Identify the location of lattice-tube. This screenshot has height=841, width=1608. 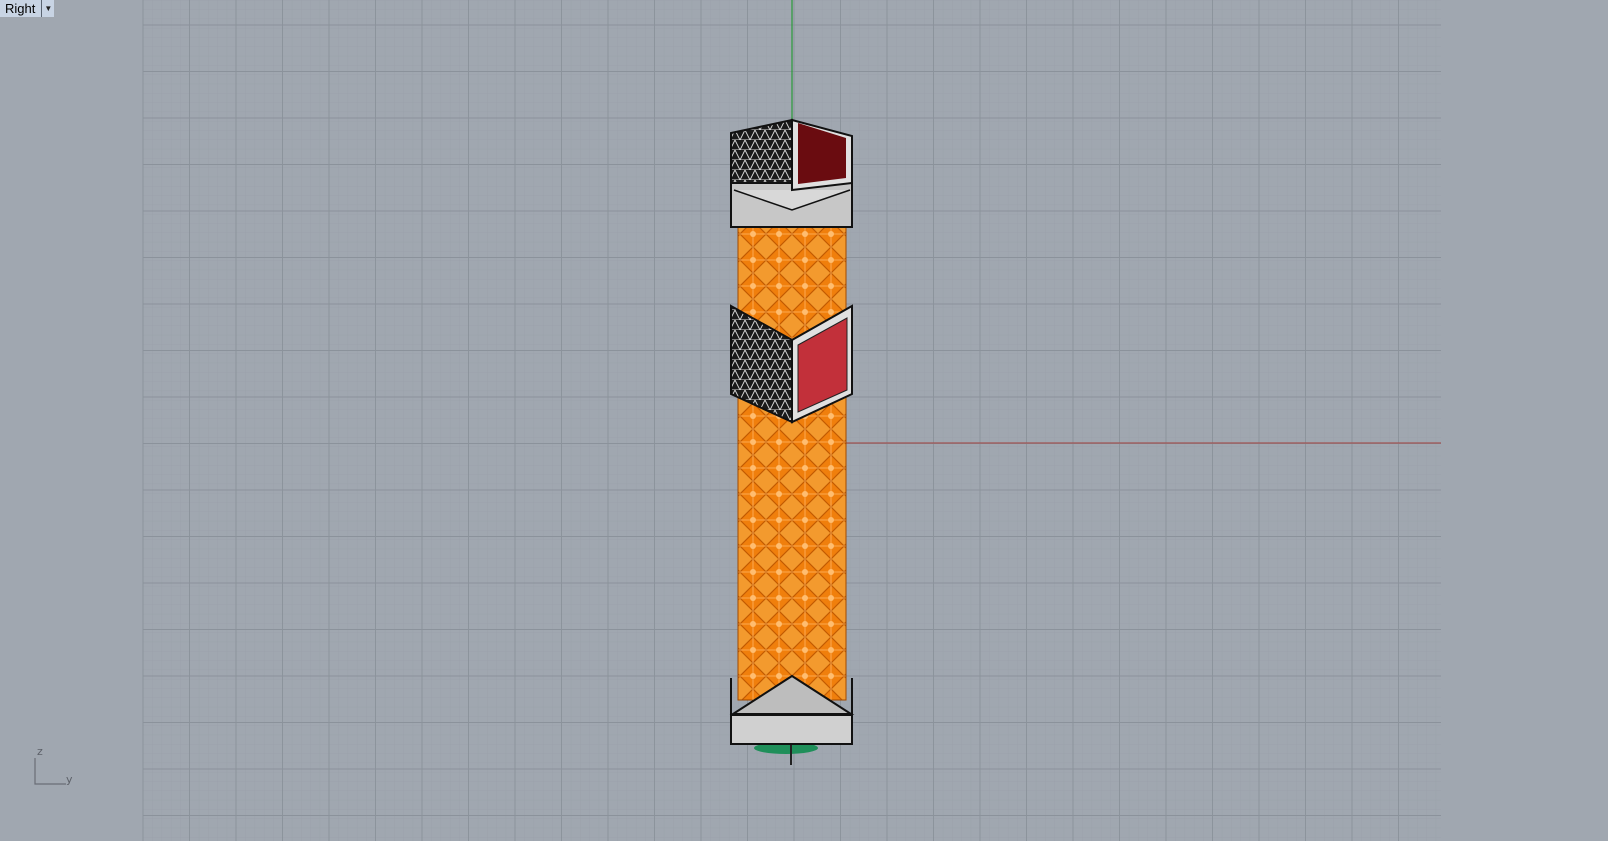
(792, 446).